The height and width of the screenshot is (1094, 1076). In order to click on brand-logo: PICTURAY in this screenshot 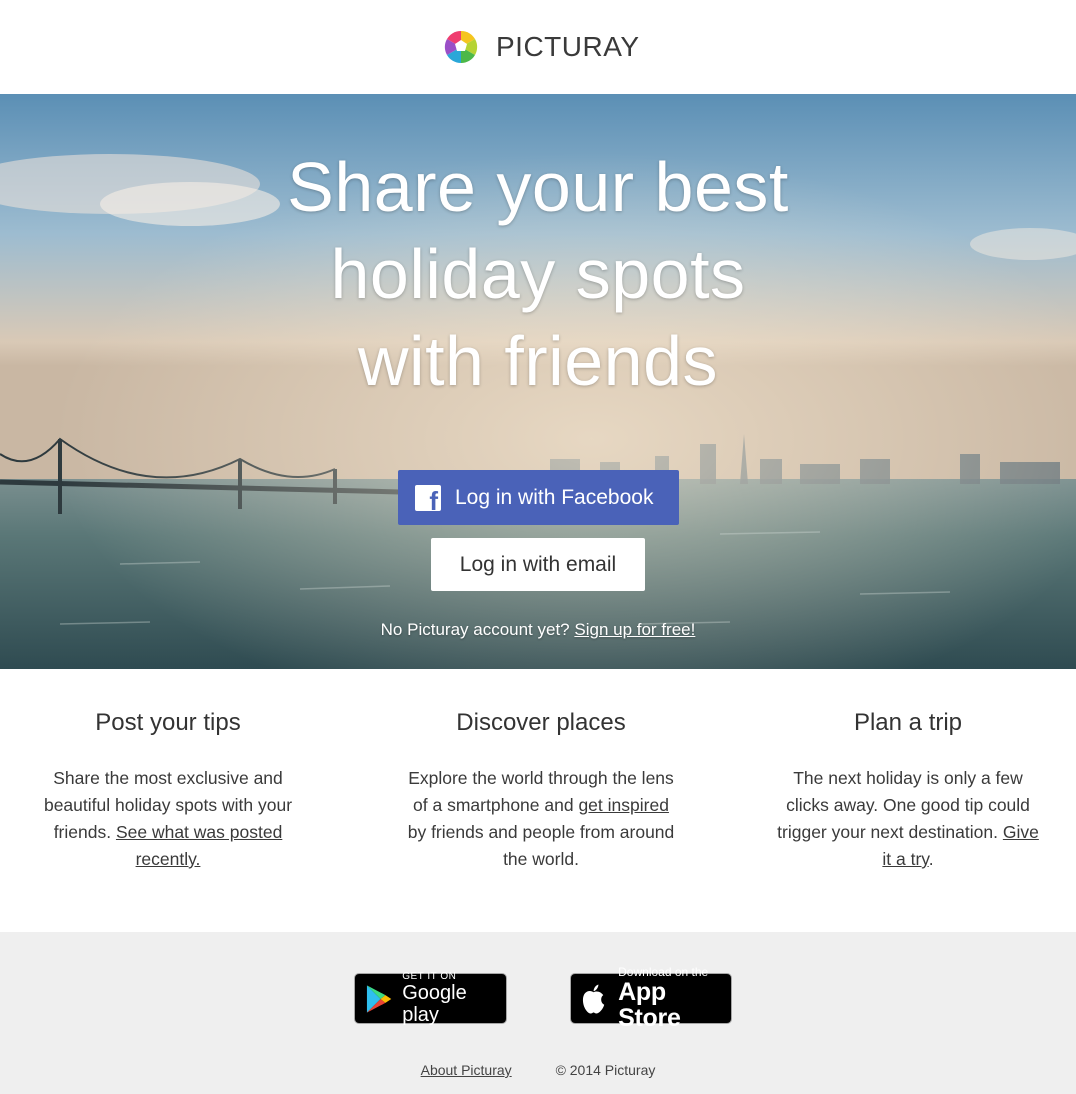, I will do `click(542, 47)`.